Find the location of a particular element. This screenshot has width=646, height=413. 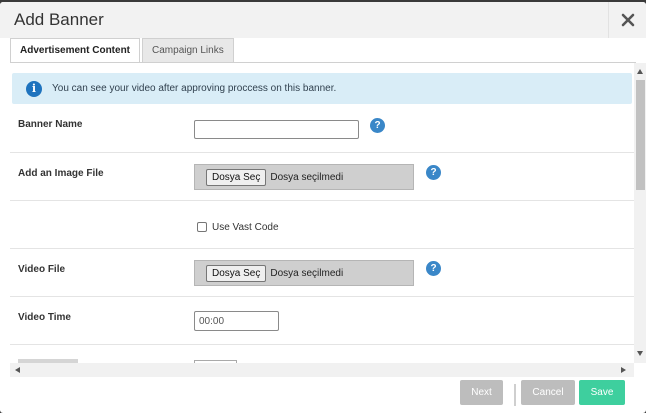

close-icon is located at coordinates (627, 20).